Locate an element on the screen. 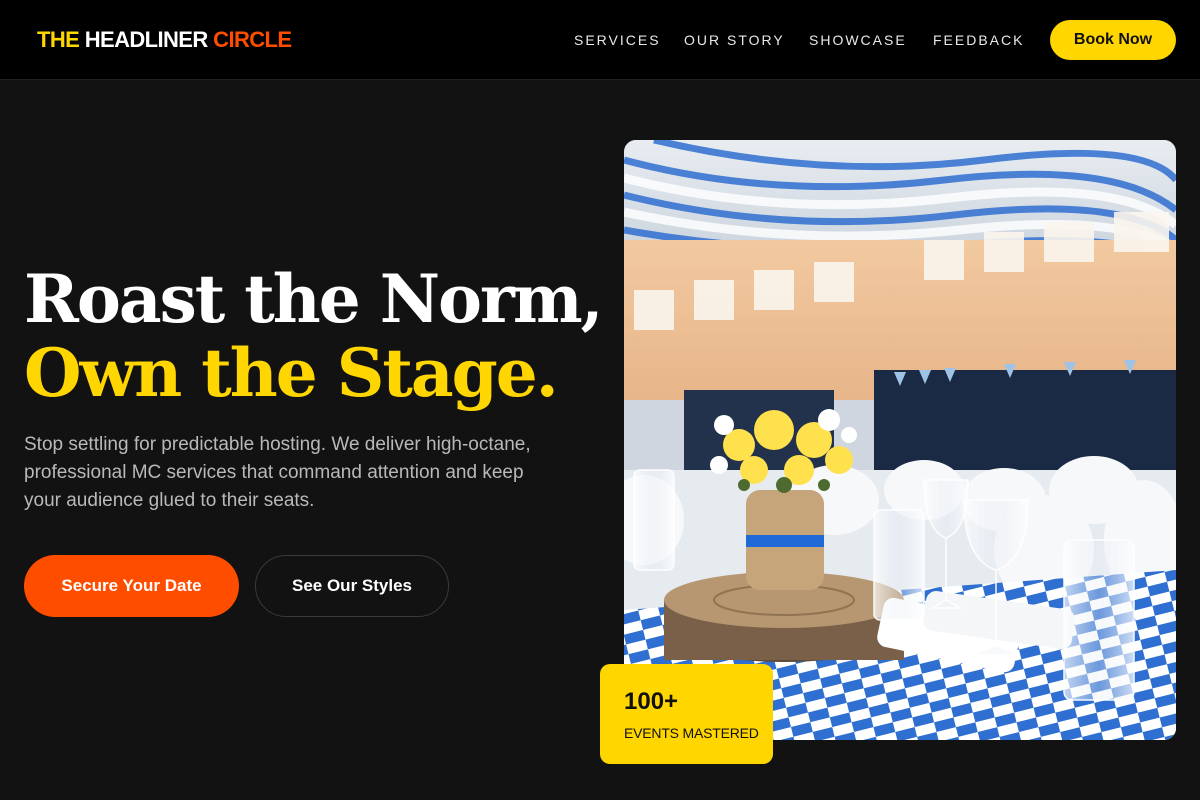 The image size is (1200, 800). stat-label: EVENTS MASTERED is located at coordinates (691, 733).